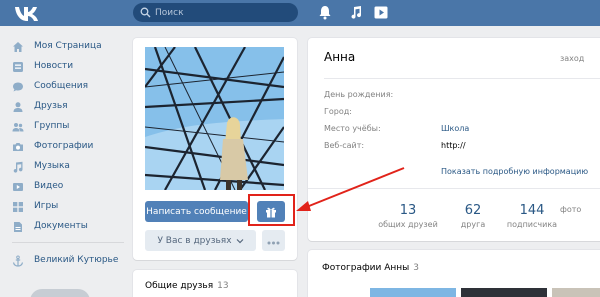  Describe the element at coordinates (179, 286) in the screenshot. I see `mutual-friends-label: Общие друзья` at that location.